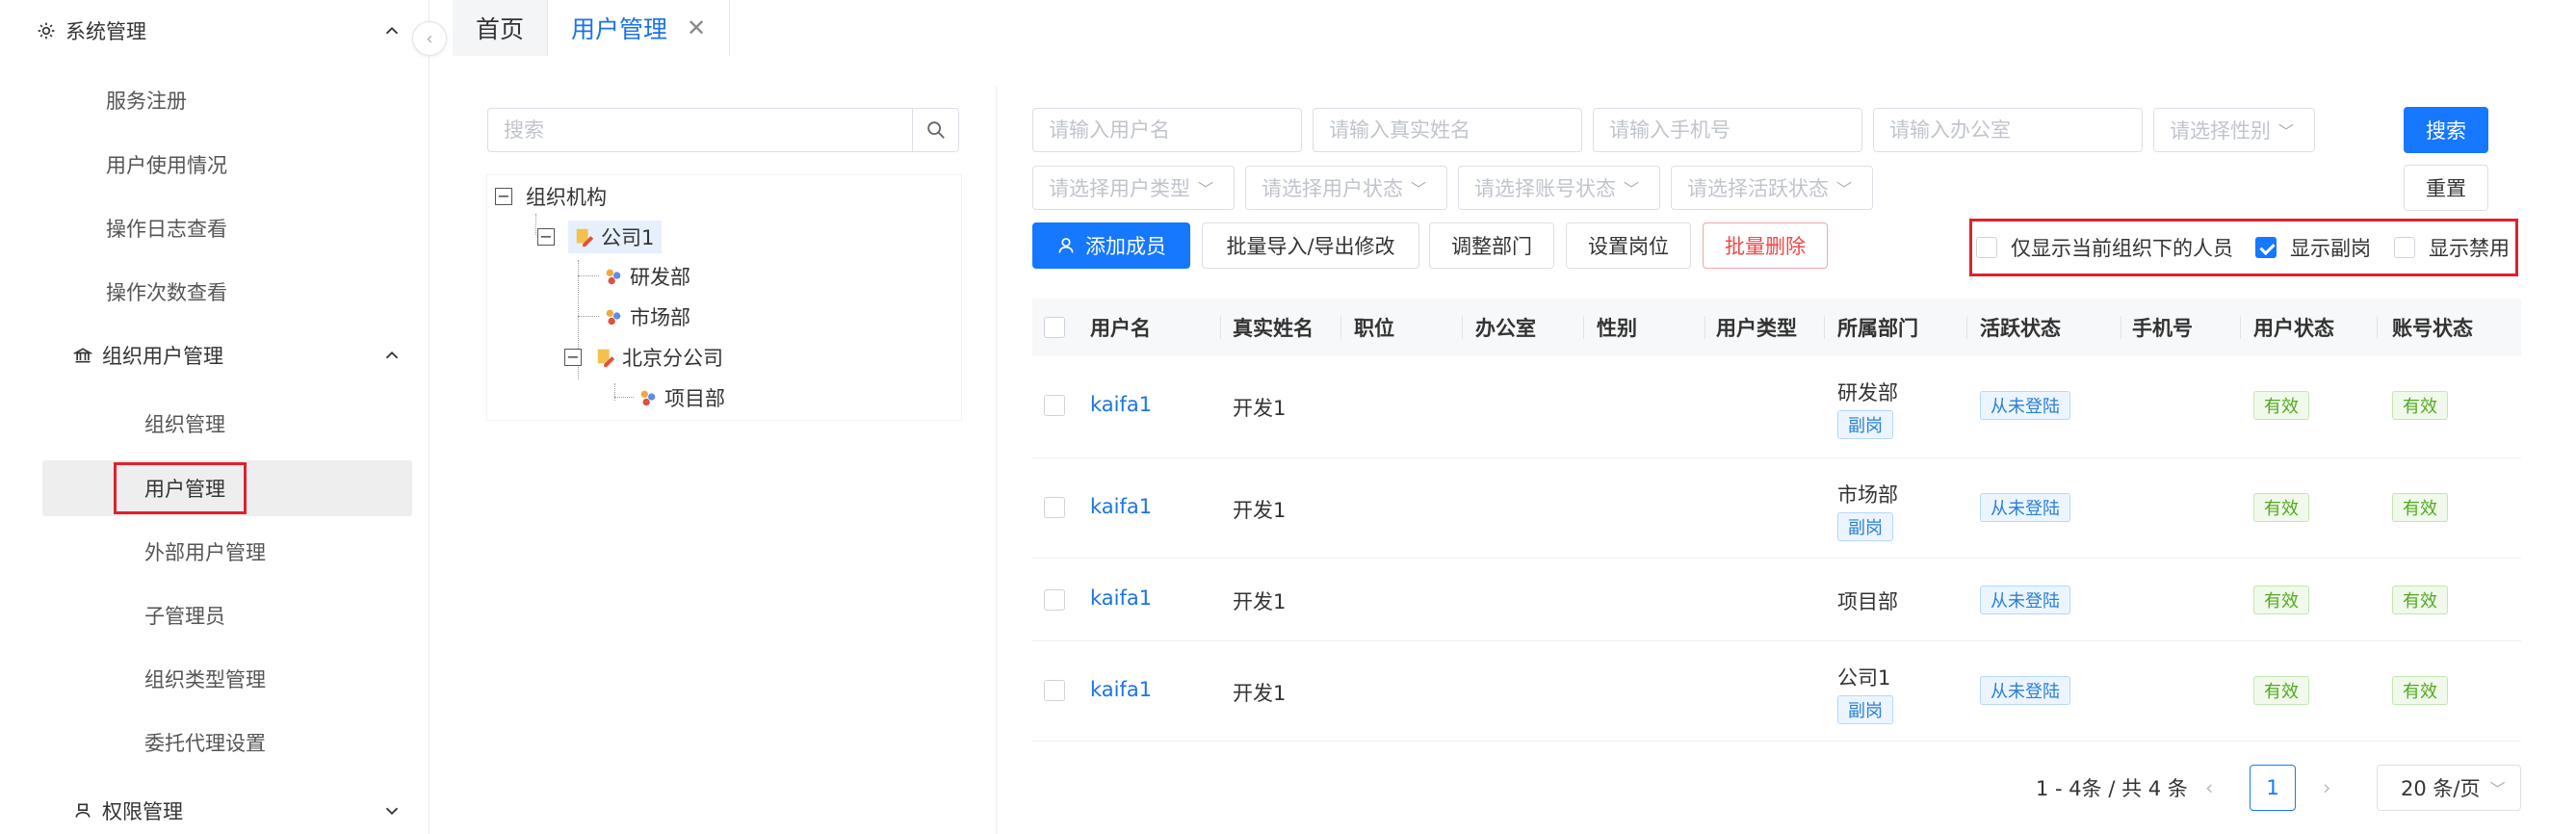 This screenshot has height=834, width=2576. I want to click on show-disabled-option: 显示禁用, so click(2452, 247).